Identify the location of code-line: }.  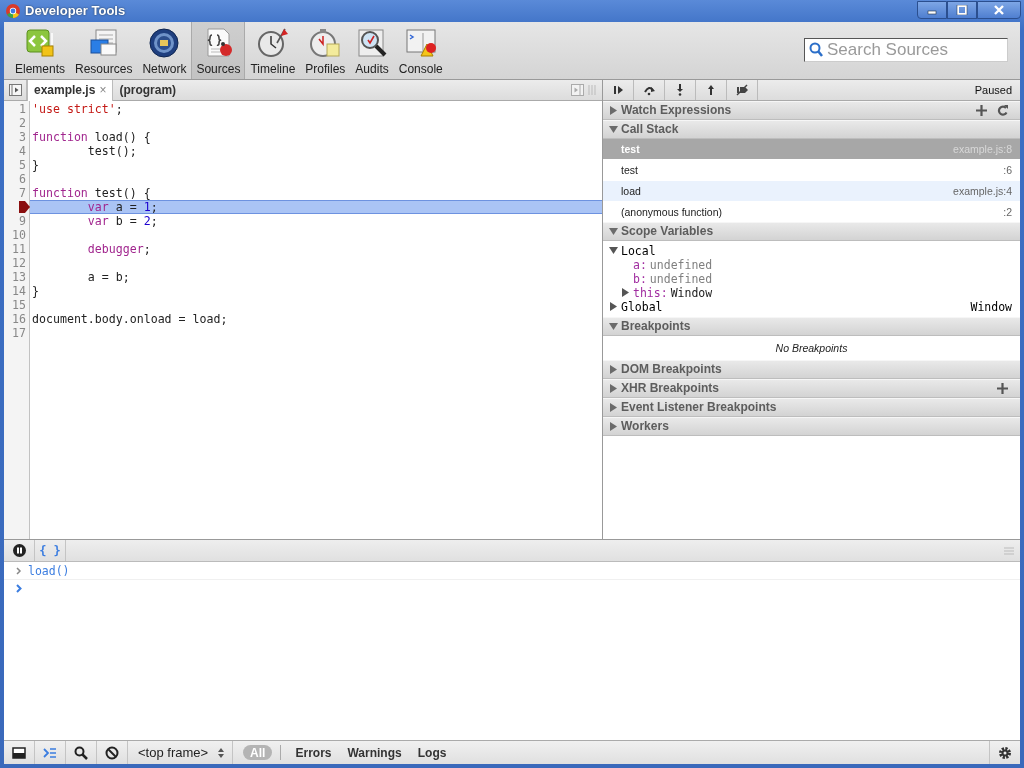
(35, 290).